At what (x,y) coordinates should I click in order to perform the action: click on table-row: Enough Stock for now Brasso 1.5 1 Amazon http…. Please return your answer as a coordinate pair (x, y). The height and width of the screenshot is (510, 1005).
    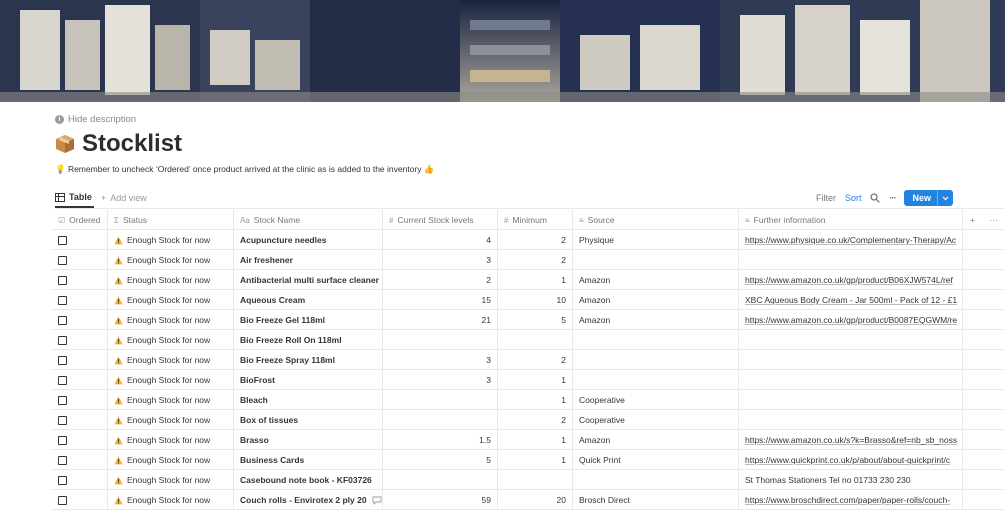
    Looking at the image, I should click on (528, 440).